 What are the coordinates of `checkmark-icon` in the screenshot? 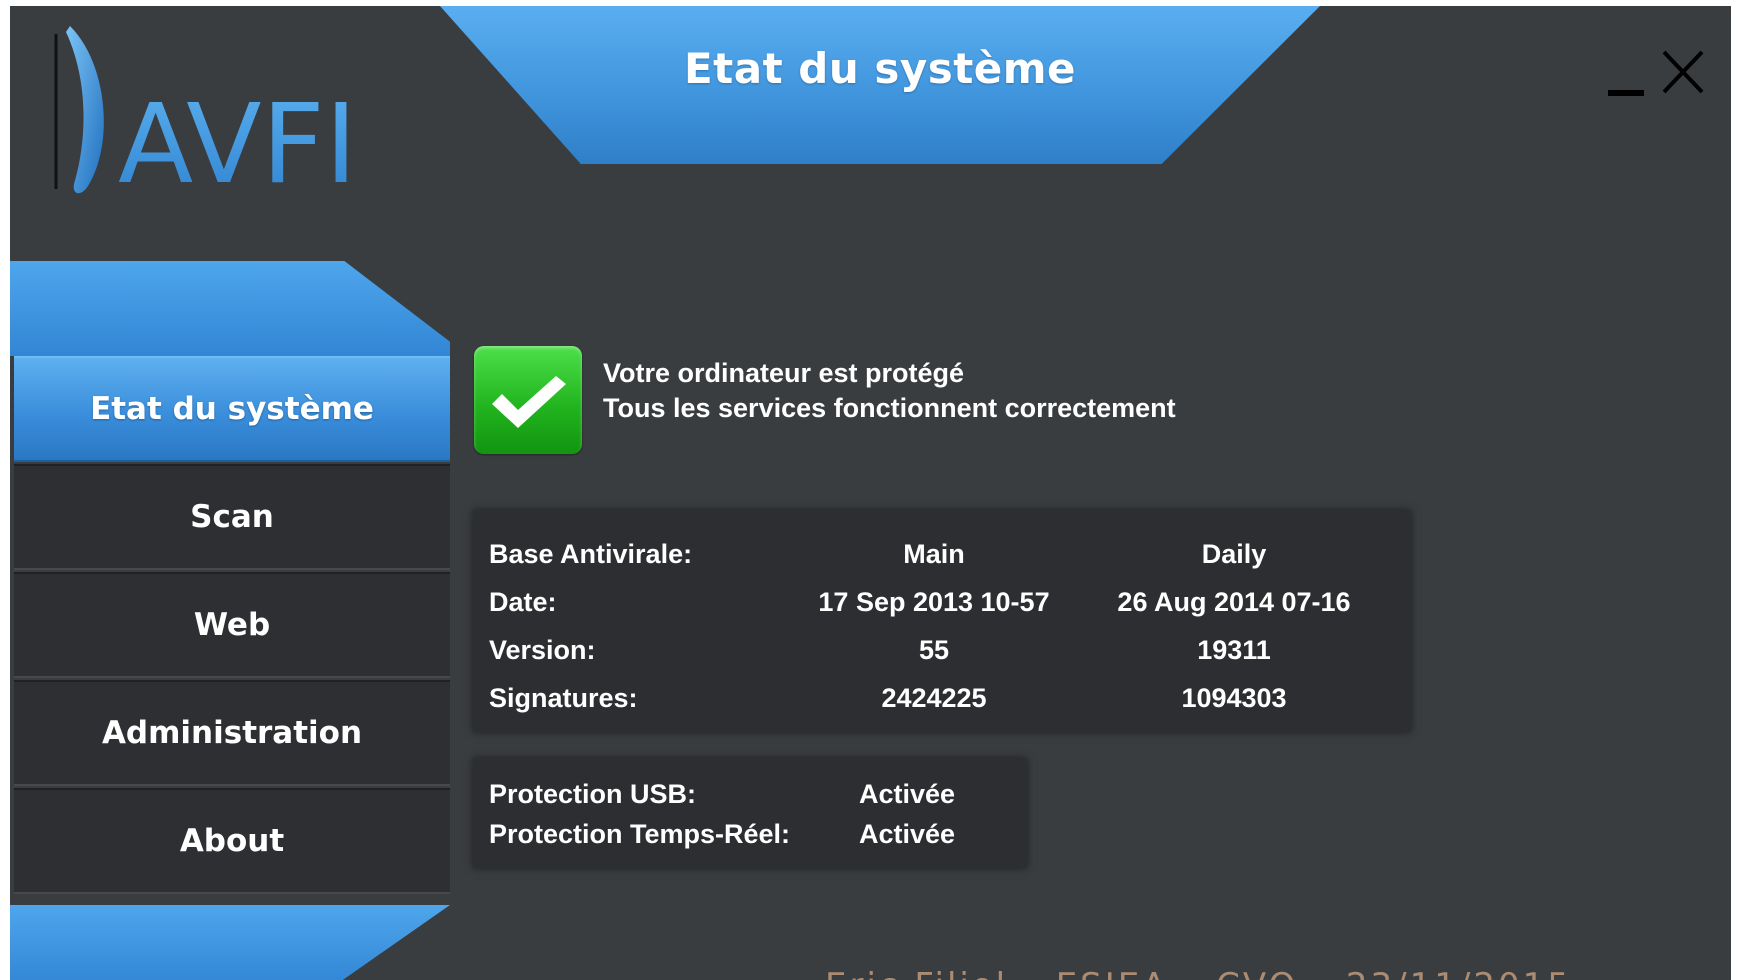 It's located at (528, 400).